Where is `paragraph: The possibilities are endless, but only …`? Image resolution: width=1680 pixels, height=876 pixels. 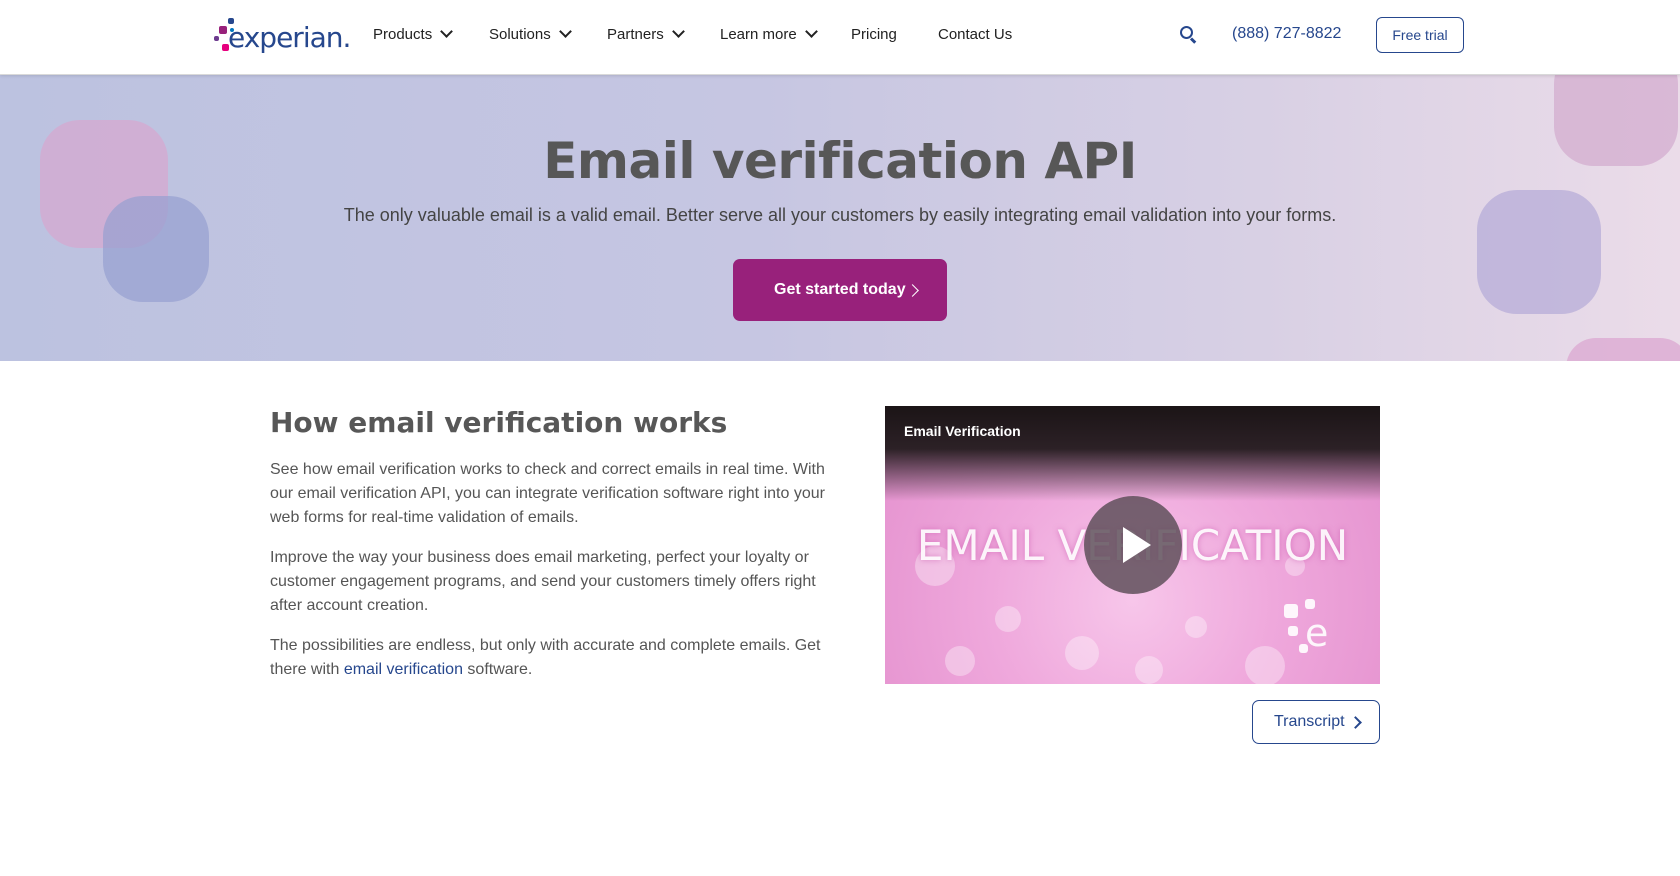 paragraph: The possibilities are endless, but only … is located at coordinates (550, 658).